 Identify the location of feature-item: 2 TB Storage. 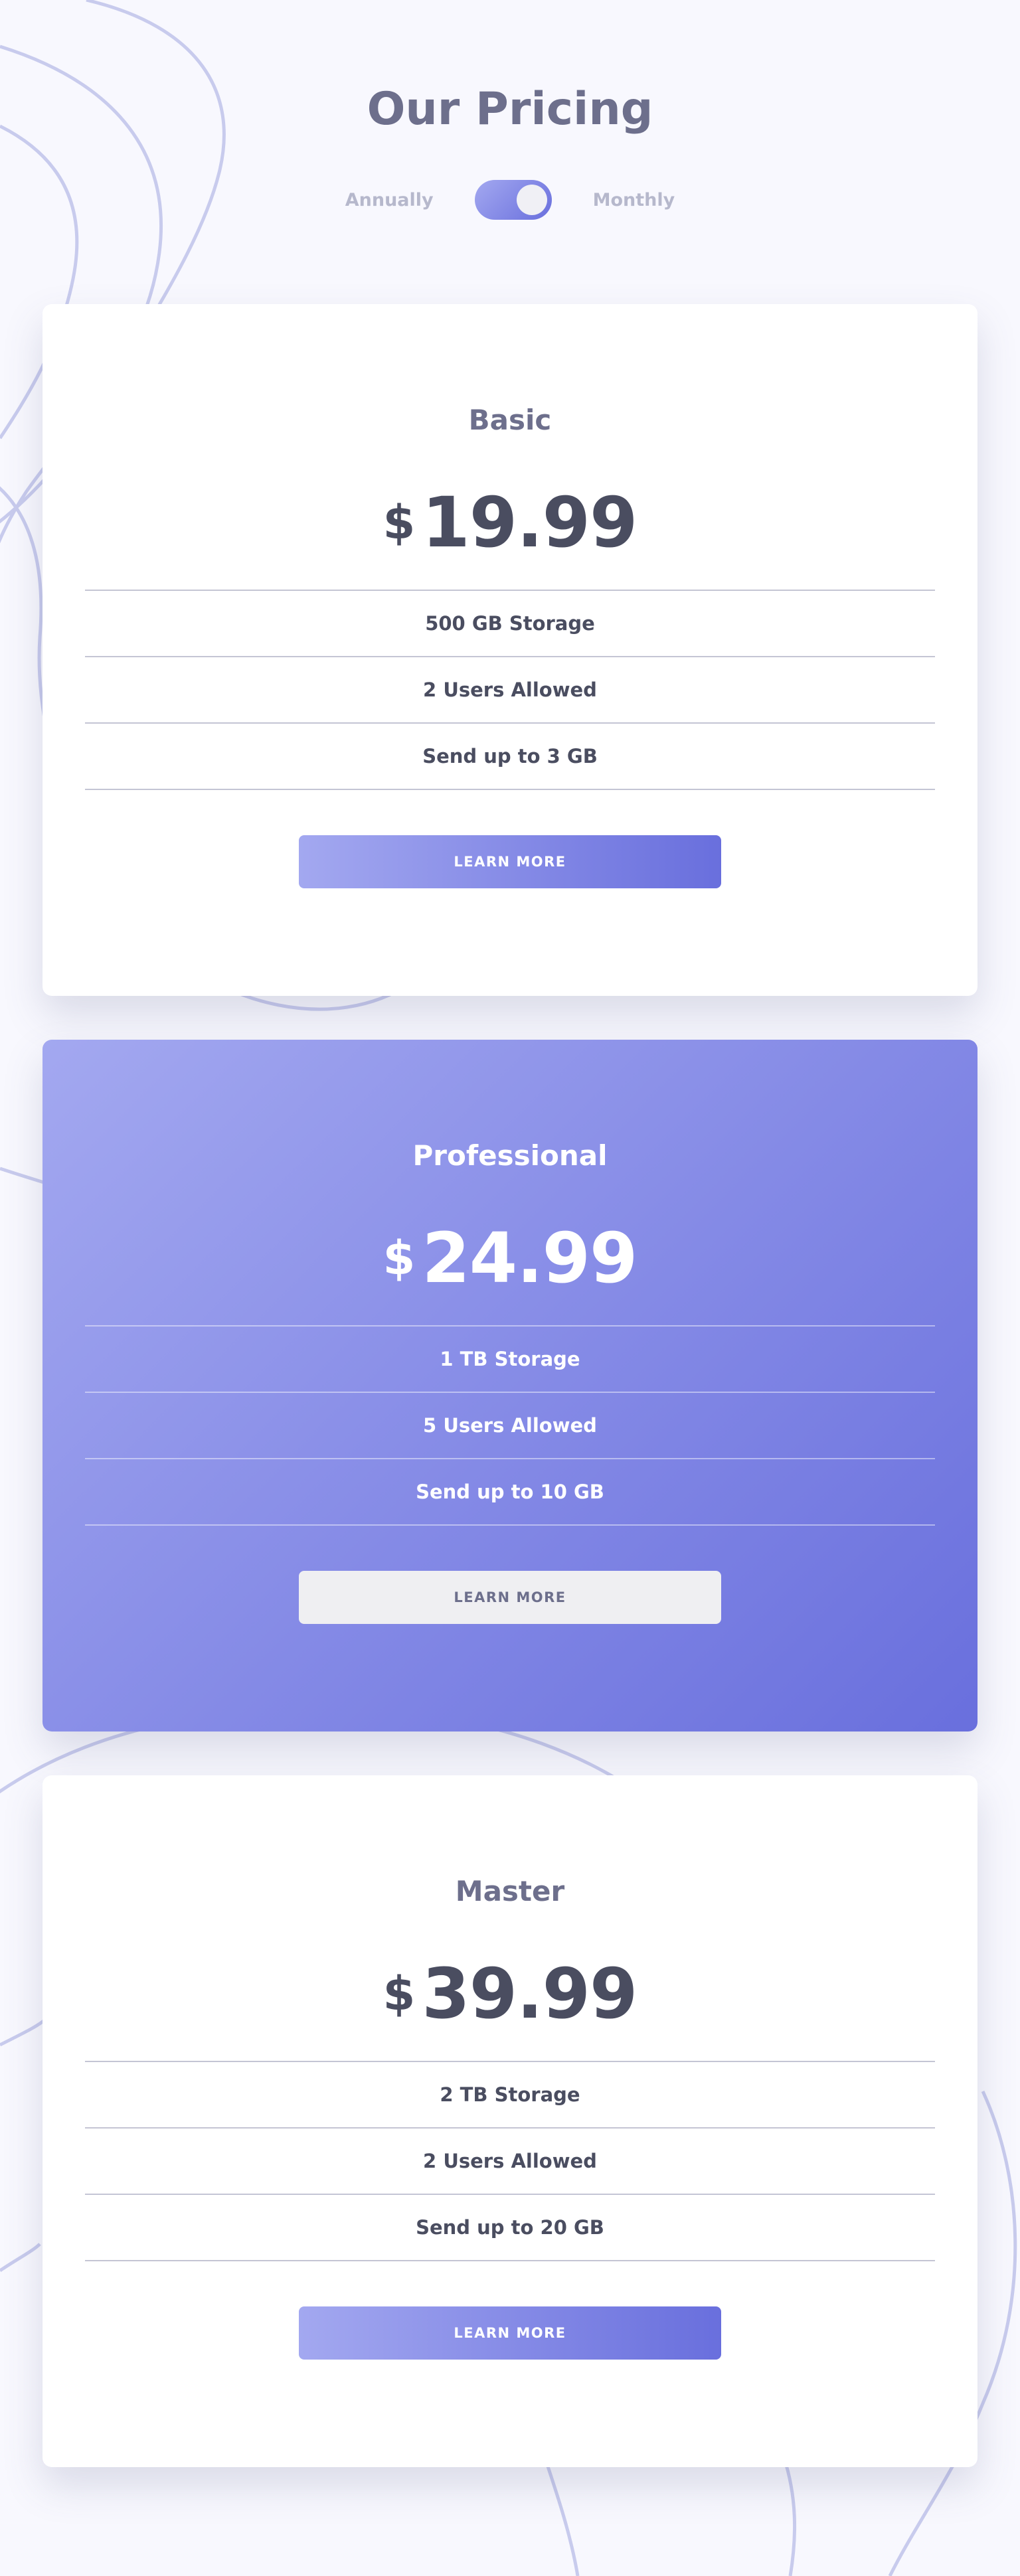
(510, 2095).